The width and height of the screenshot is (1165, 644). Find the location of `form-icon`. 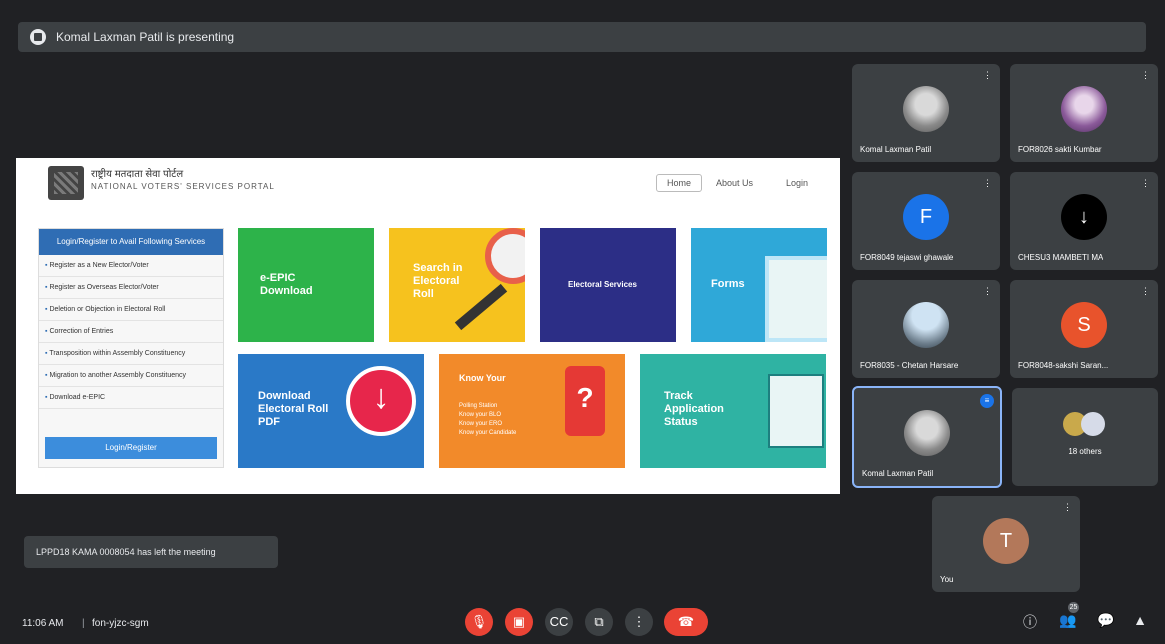

form-icon is located at coordinates (796, 299).